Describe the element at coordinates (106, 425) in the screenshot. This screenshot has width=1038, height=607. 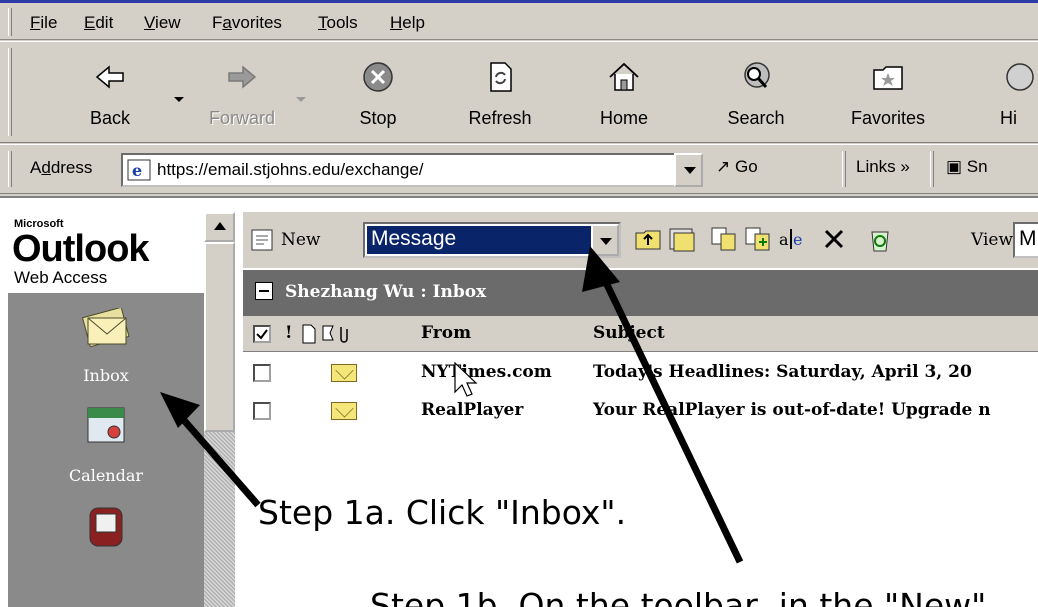
I see `calendar-icon` at that location.